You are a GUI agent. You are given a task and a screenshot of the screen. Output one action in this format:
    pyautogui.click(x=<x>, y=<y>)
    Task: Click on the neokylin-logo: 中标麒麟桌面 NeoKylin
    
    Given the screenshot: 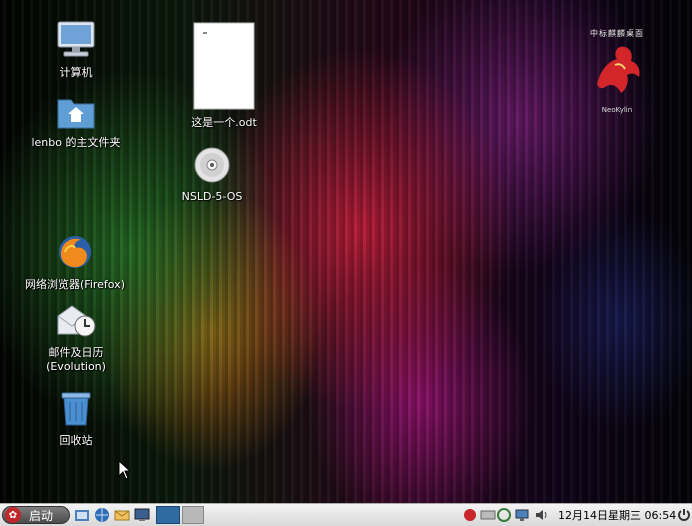 What is the action you would take?
    pyautogui.click(x=617, y=71)
    